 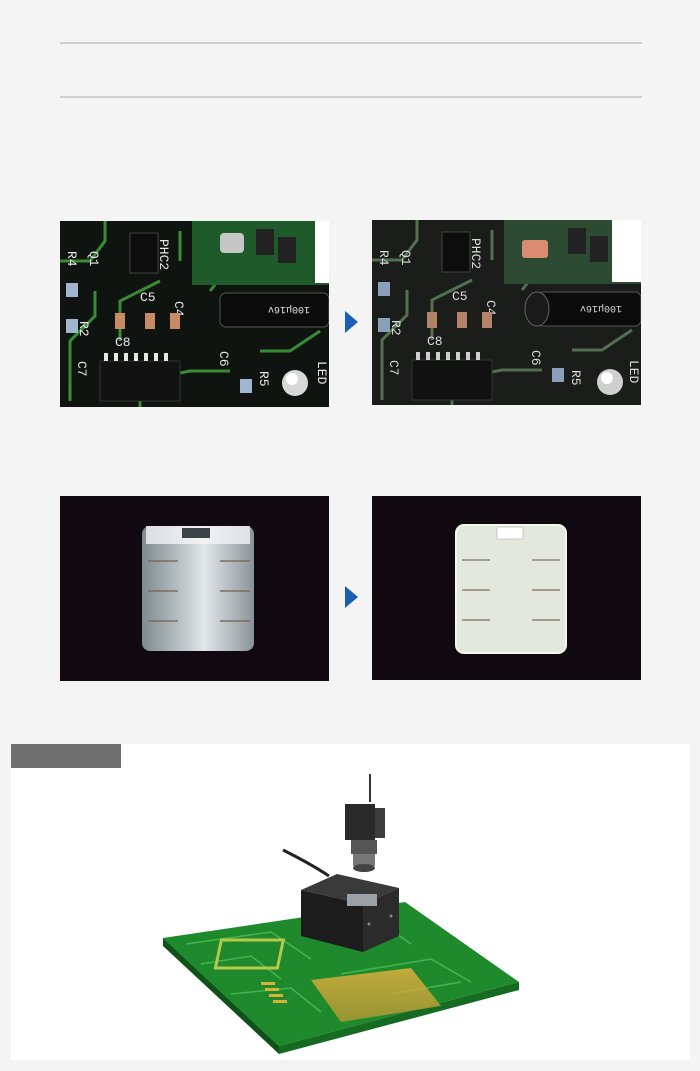 What do you see at coordinates (341, 914) in the screenshot?
I see `camera-setup-illustration` at bounding box center [341, 914].